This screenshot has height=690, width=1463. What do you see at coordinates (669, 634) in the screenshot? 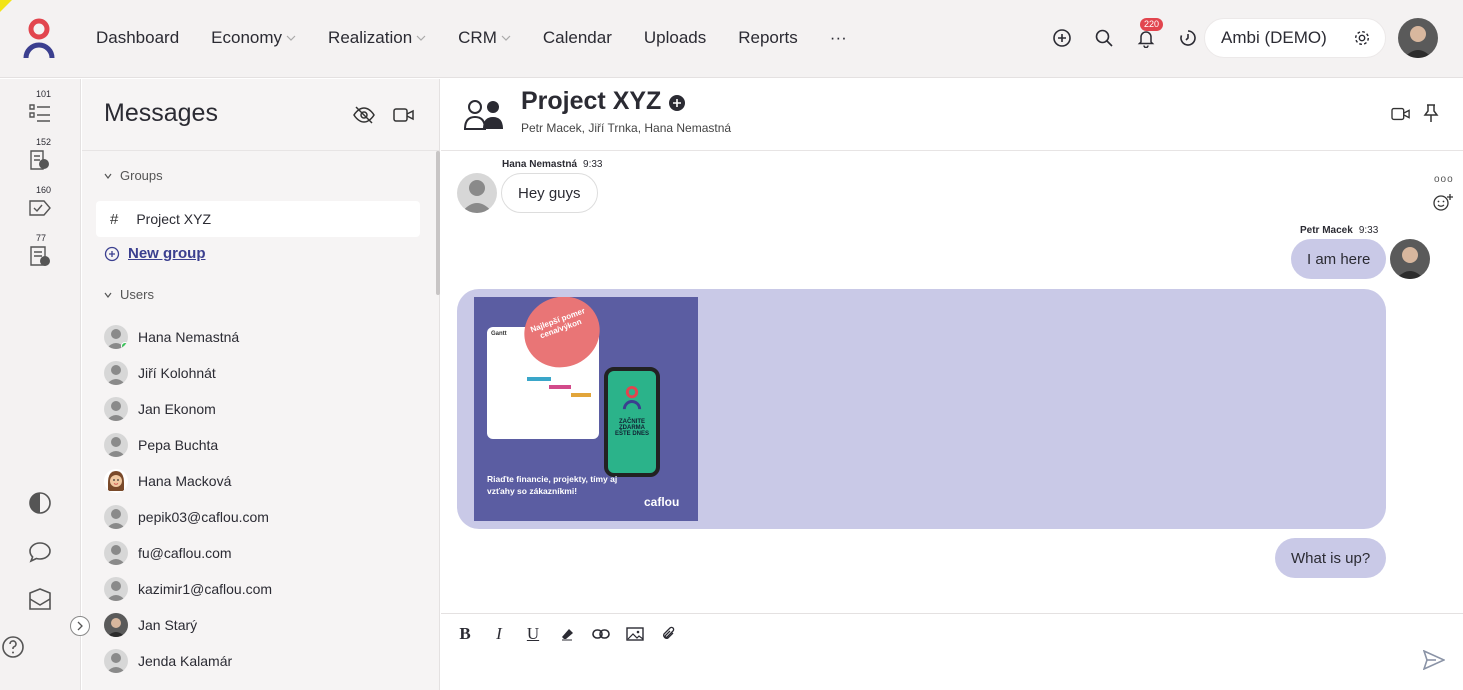
I see `attachment-icon` at bounding box center [669, 634].